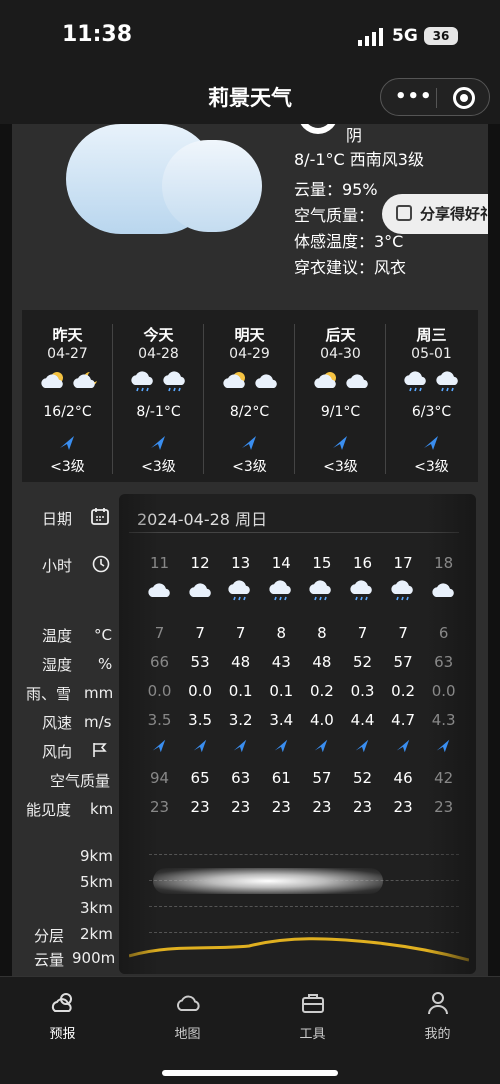 The image size is (500, 1084). I want to click on large-cloud-icon, so click(162, 184).